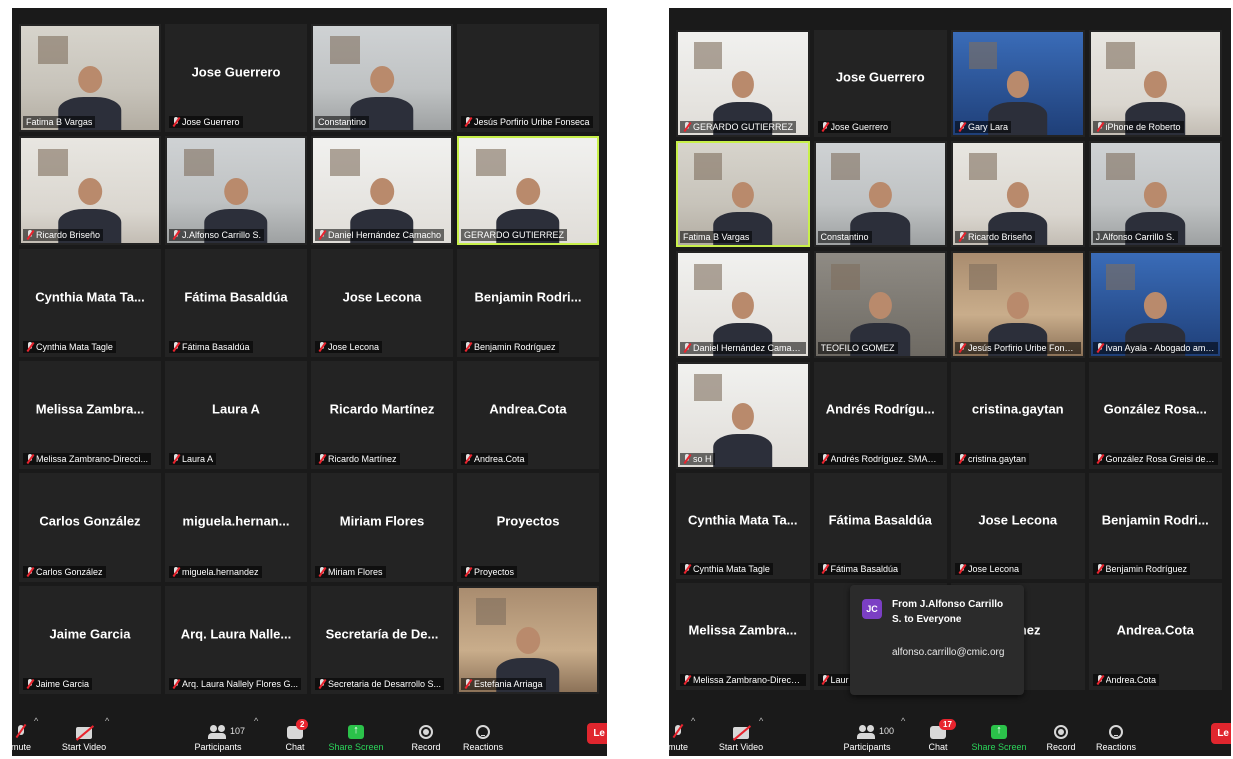 This screenshot has height=759, width=1233. What do you see at coordinates (1135, 237) in the screenshot?
I see `participant-name: J.Alfonso Carrillo S.` at bounding box center [1135, 237].